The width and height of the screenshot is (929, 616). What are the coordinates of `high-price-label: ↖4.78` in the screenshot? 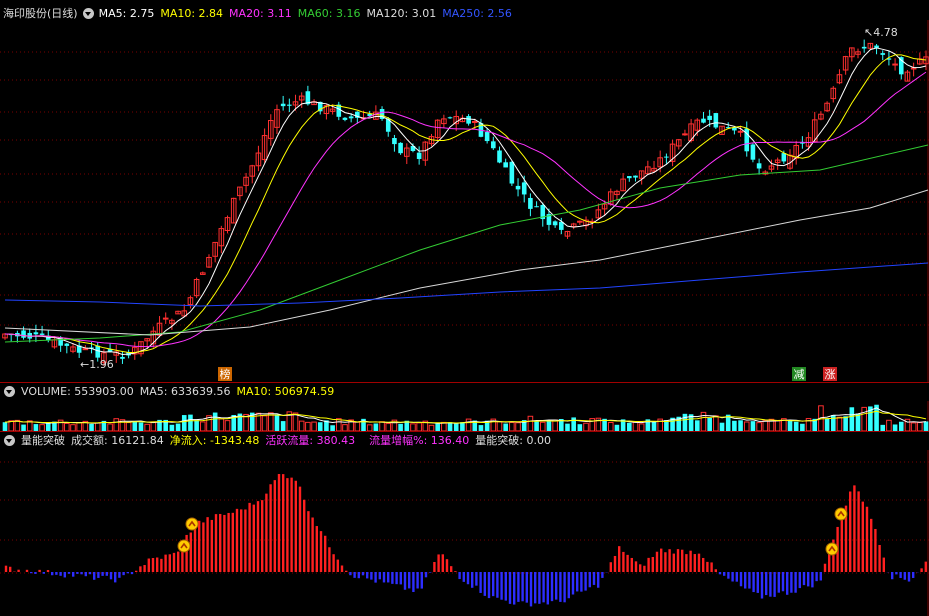 It's located at (881, 32).